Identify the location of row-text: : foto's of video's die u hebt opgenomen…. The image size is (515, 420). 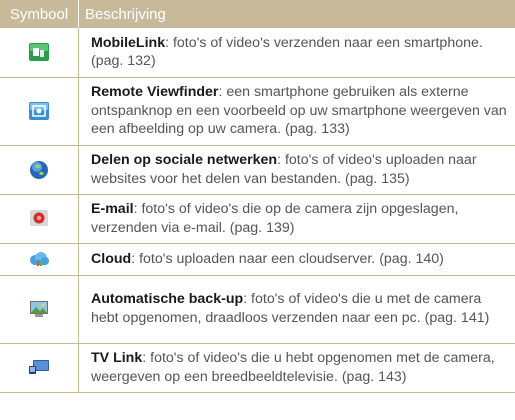
(293, 367).